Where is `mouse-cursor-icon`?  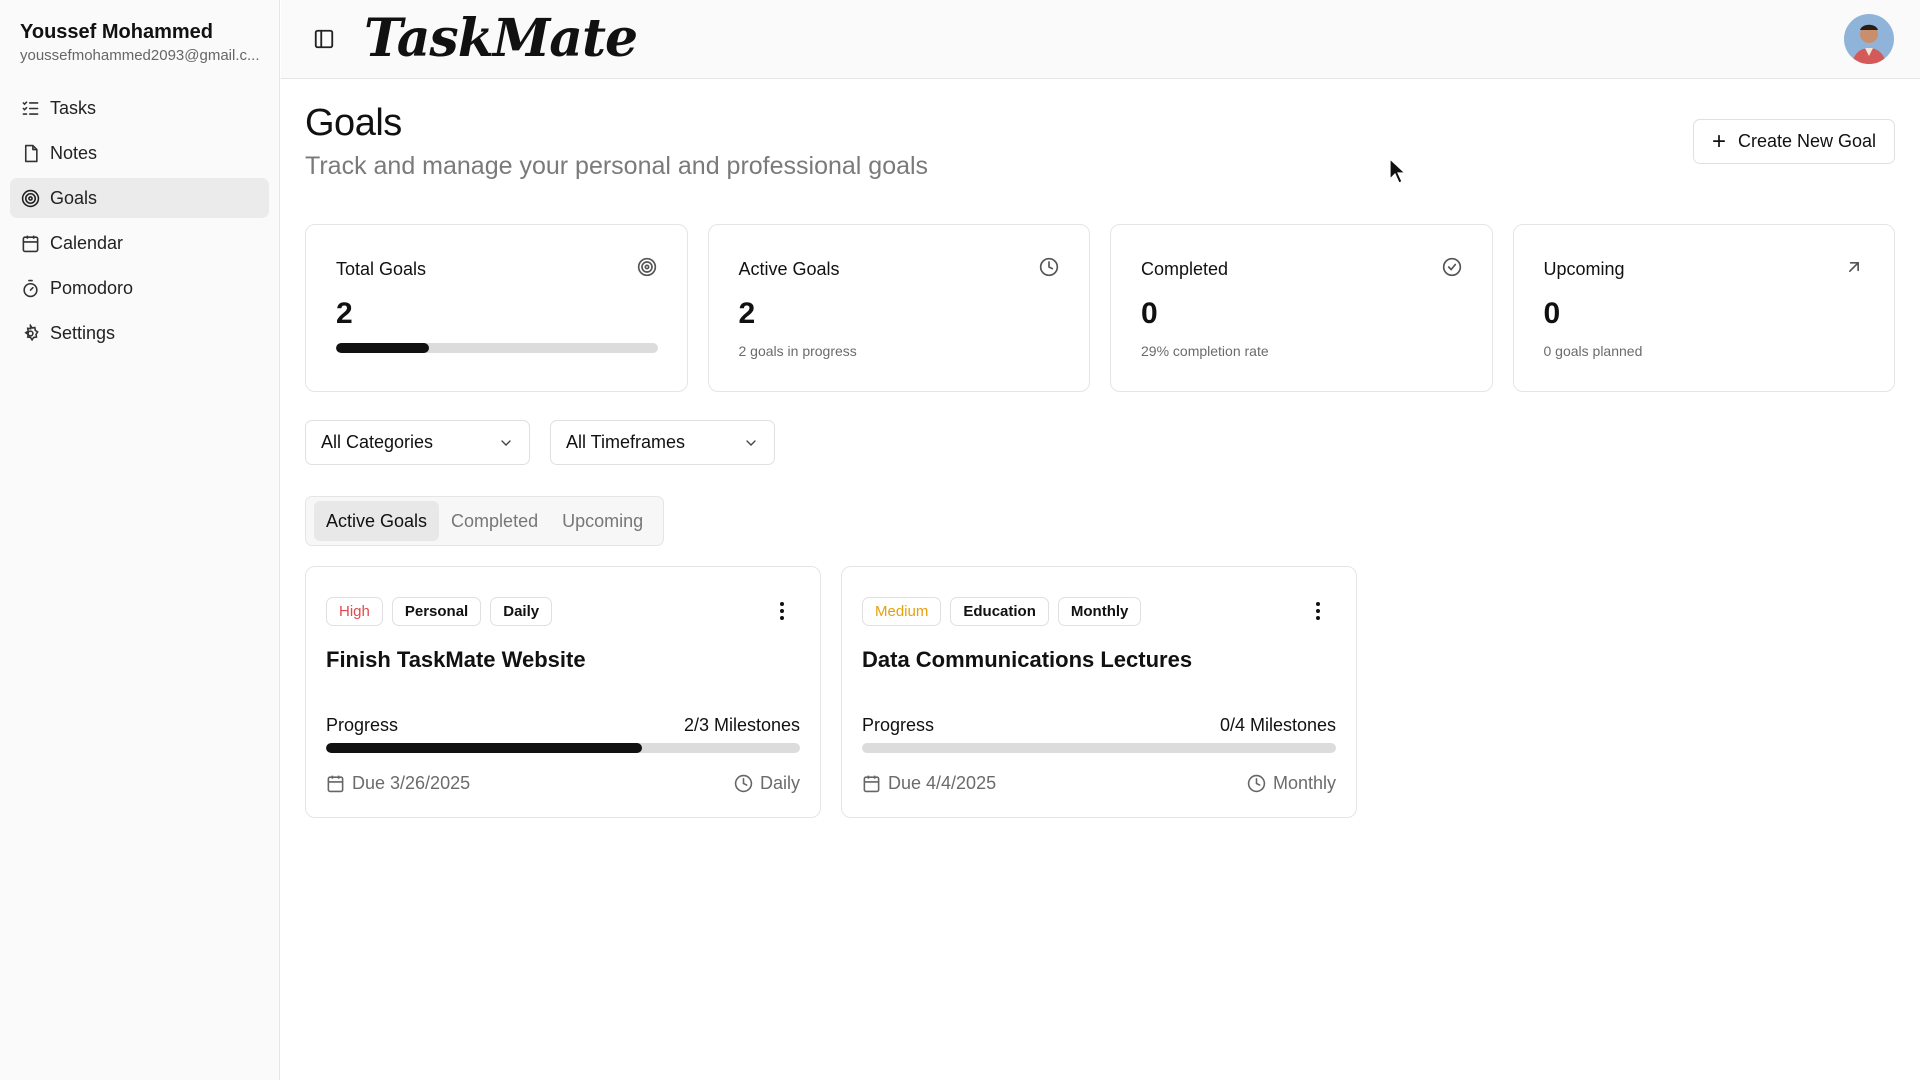 mouse-cursor-icon is located at coordinates (1398, 171).